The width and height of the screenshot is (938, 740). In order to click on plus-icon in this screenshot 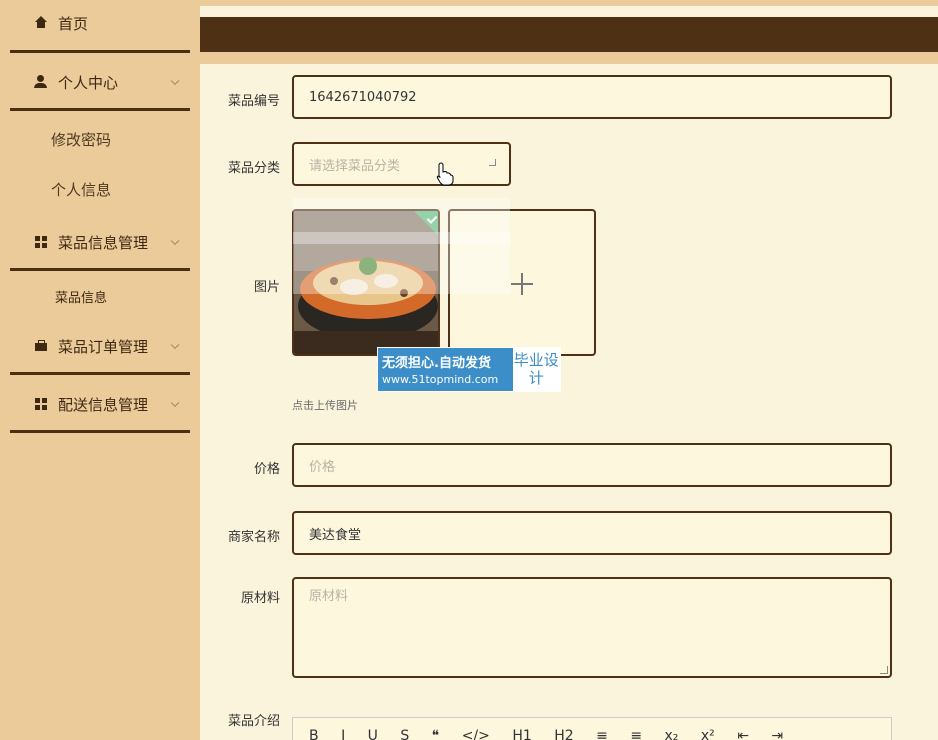, I will do `click(522, 284)`.